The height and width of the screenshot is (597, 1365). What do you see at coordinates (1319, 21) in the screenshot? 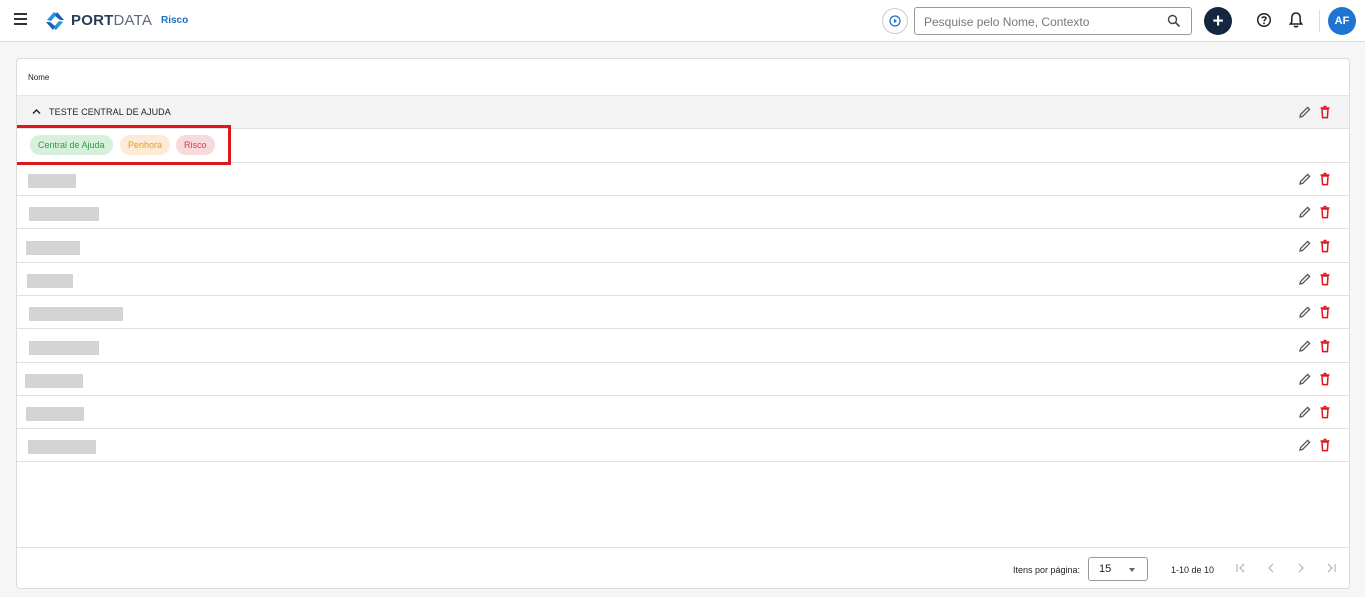
I see `toolbar-divider` at bounding box center [1319, 21].